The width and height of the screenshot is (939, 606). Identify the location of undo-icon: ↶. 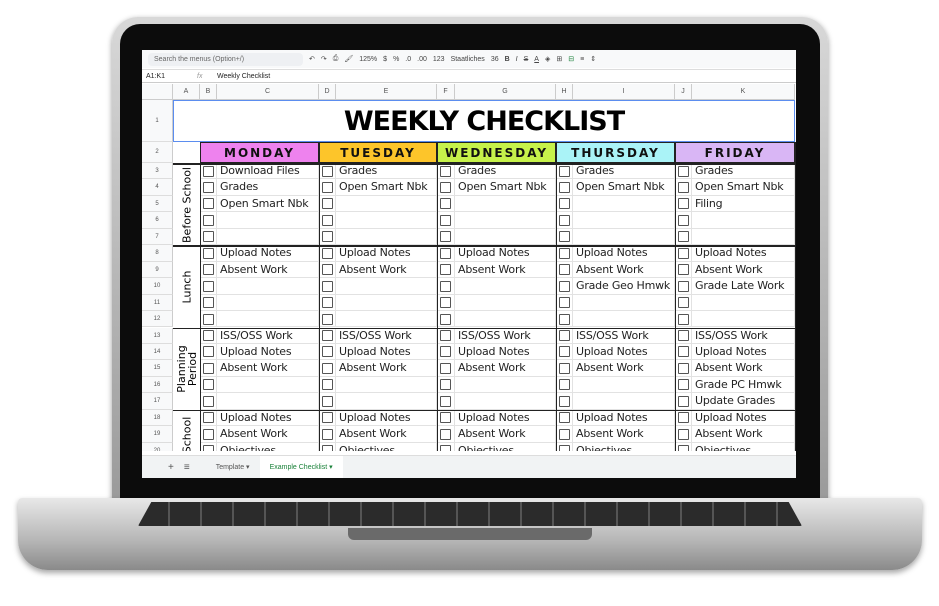
(312, 59).